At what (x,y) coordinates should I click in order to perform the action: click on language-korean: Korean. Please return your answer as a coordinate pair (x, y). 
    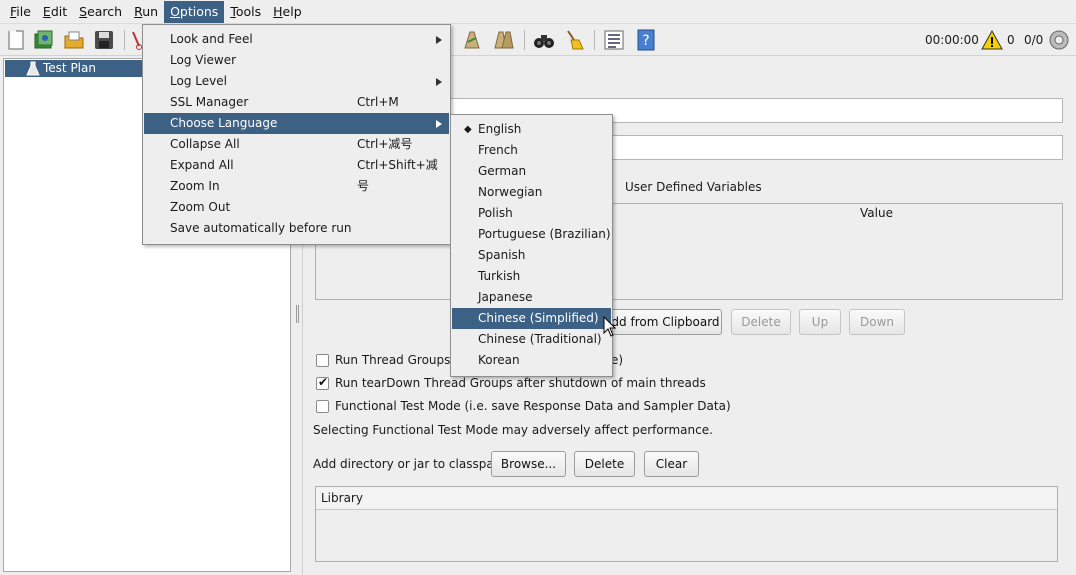
    Looking at the image, I should click on (531, 360).